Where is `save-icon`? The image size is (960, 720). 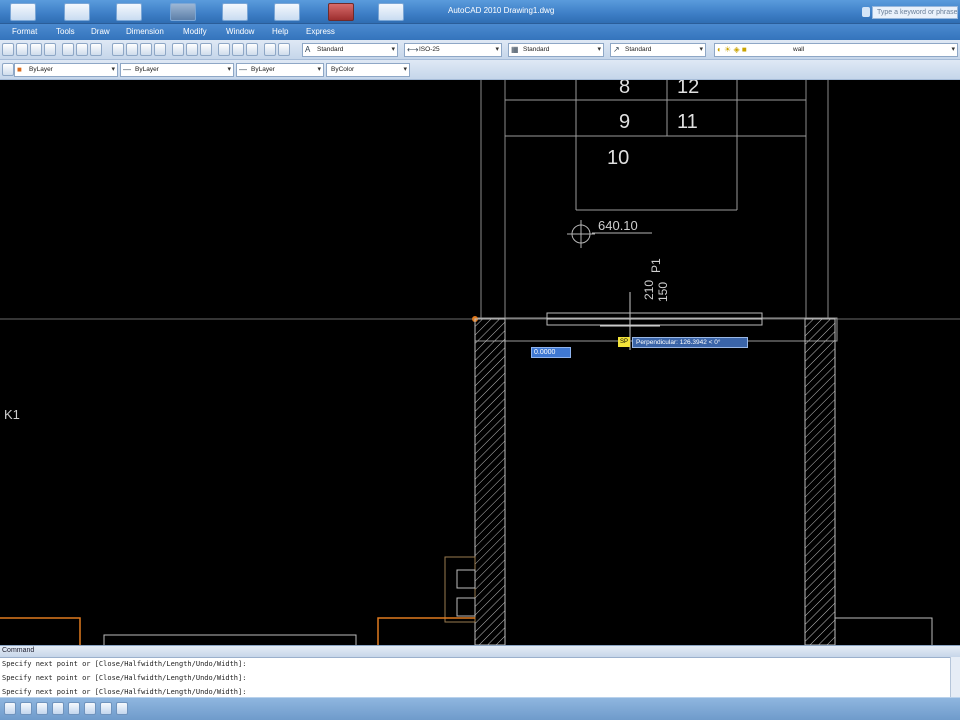 save-icon is located at coordinates (183, 12).